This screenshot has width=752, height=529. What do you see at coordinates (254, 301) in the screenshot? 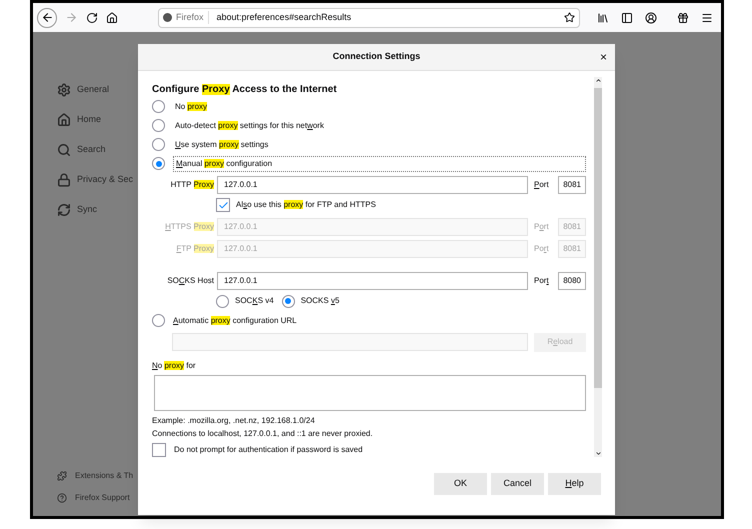
I see `radio-label: SOCKS v4` at bounding box center [254, 301].